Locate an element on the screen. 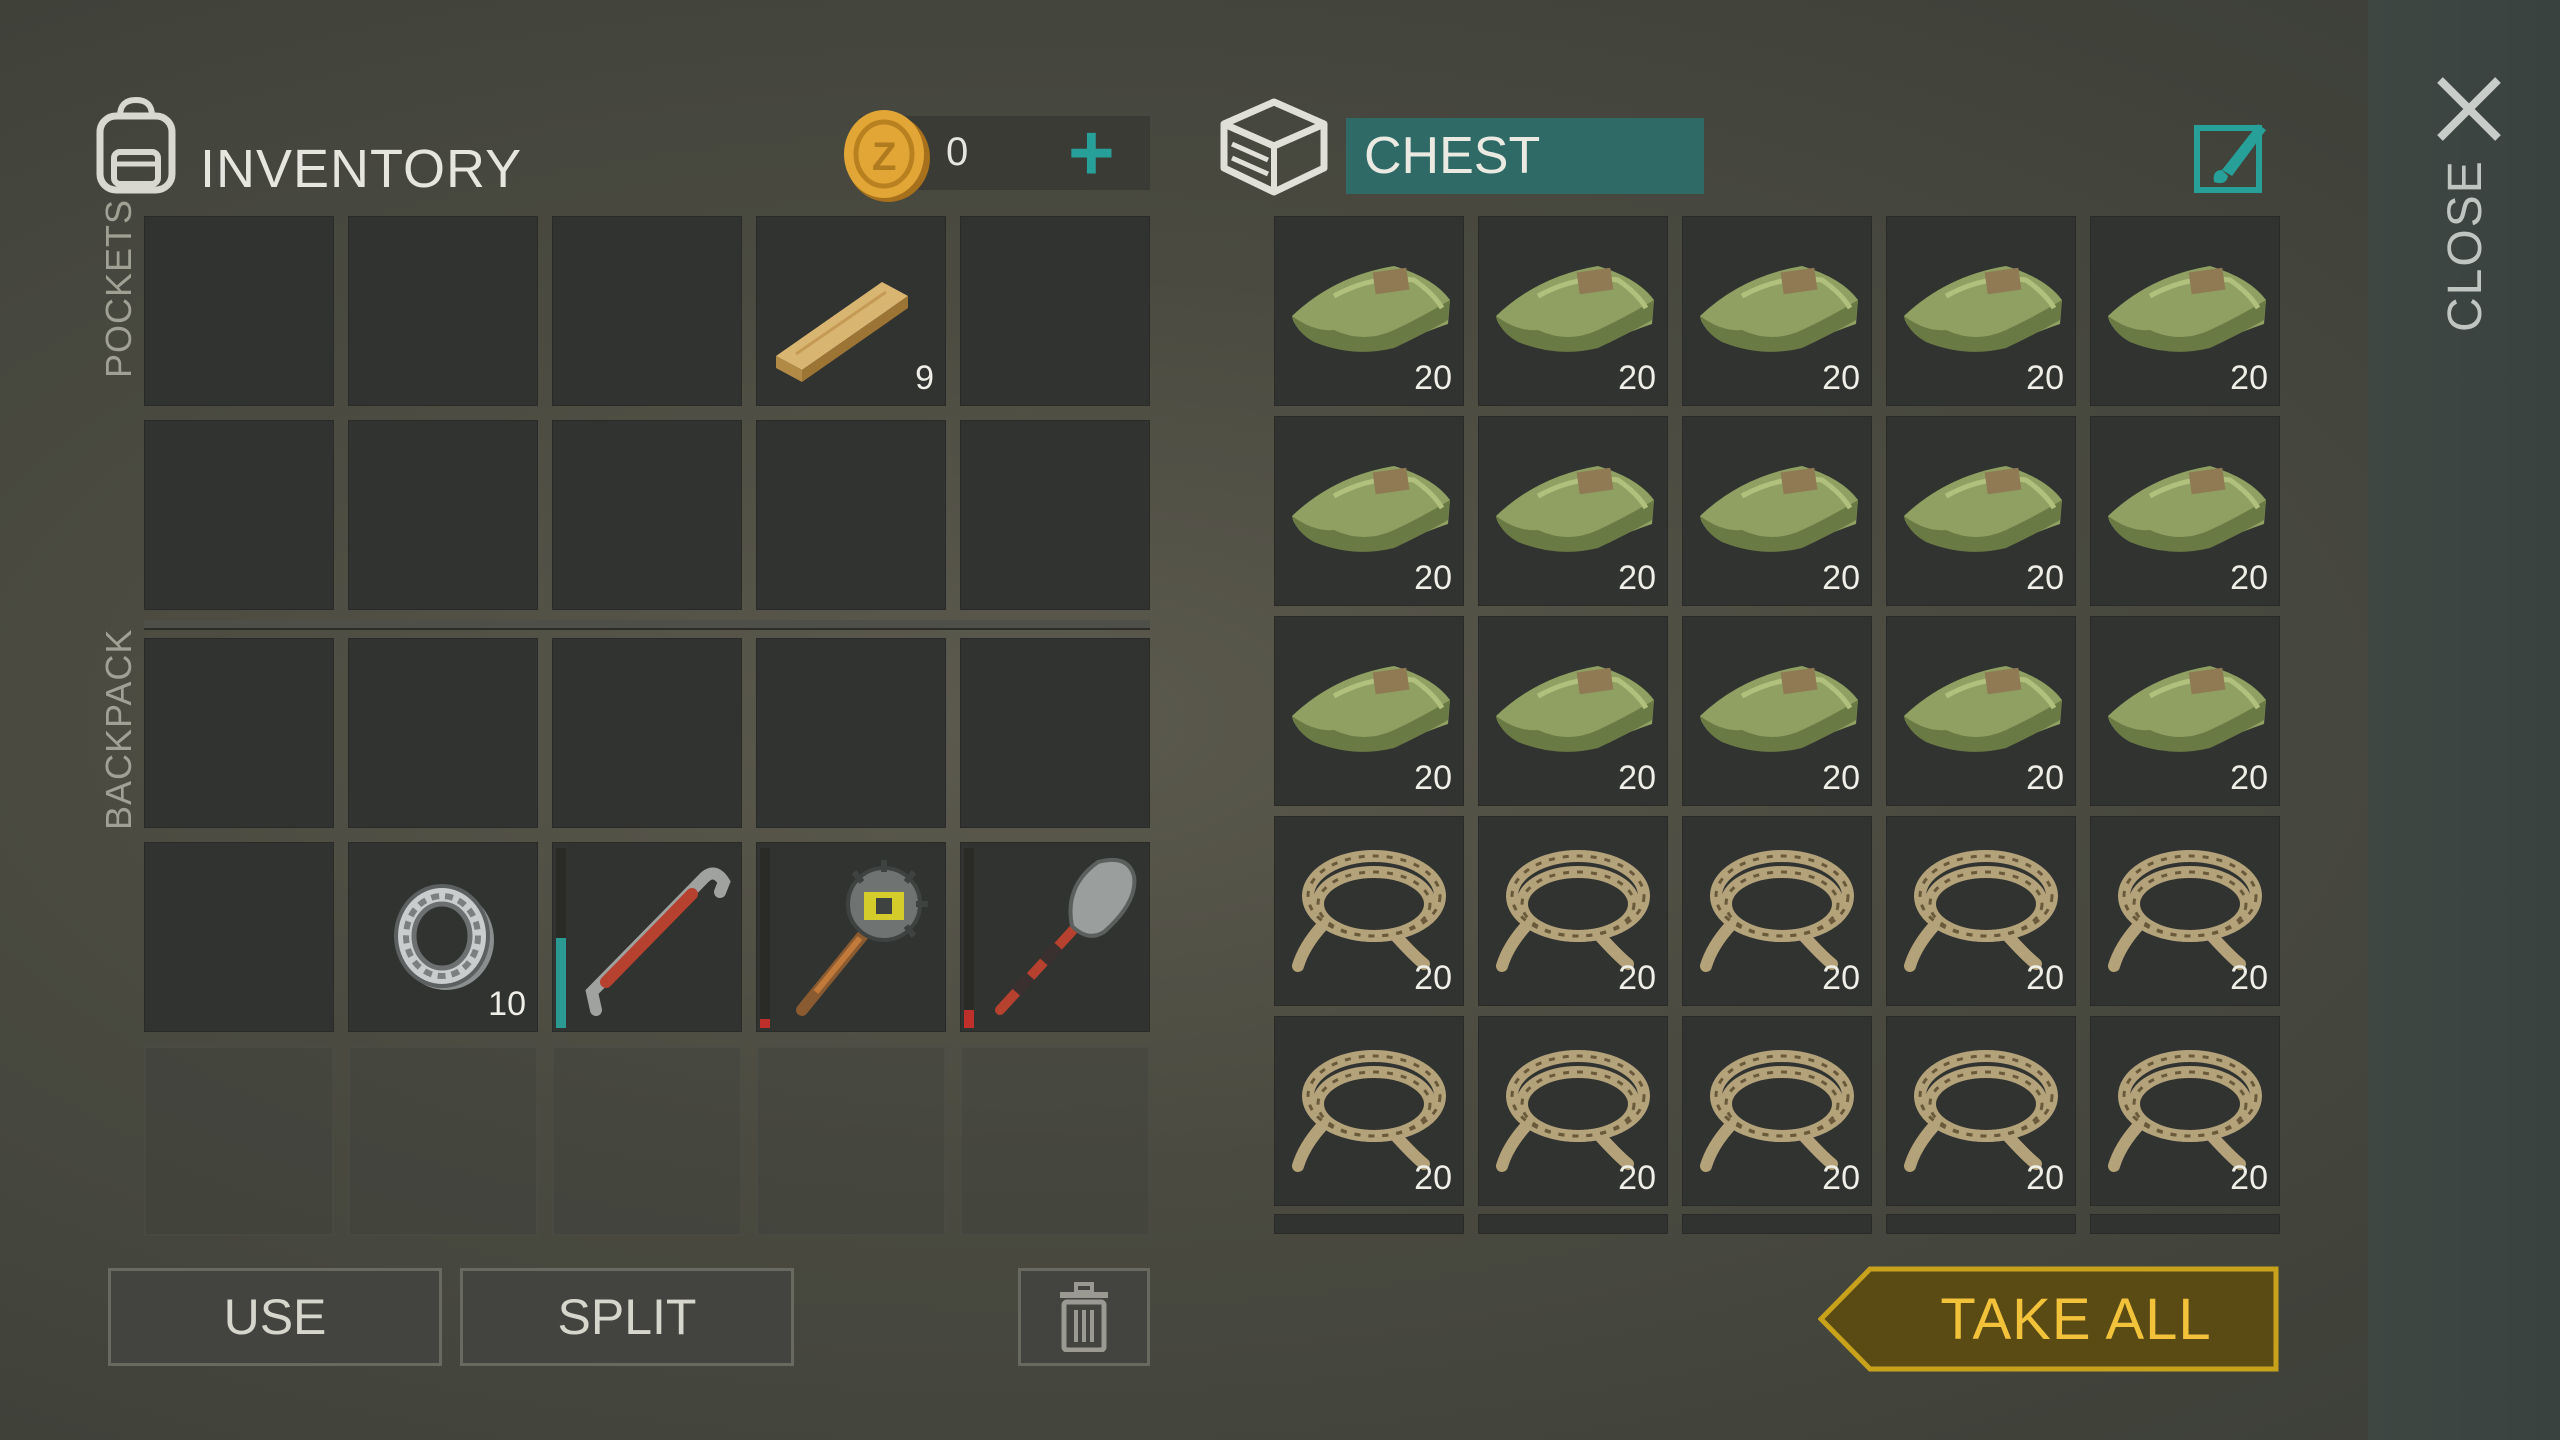  close-button: CLOSE is located at coordinates (2465, 245).